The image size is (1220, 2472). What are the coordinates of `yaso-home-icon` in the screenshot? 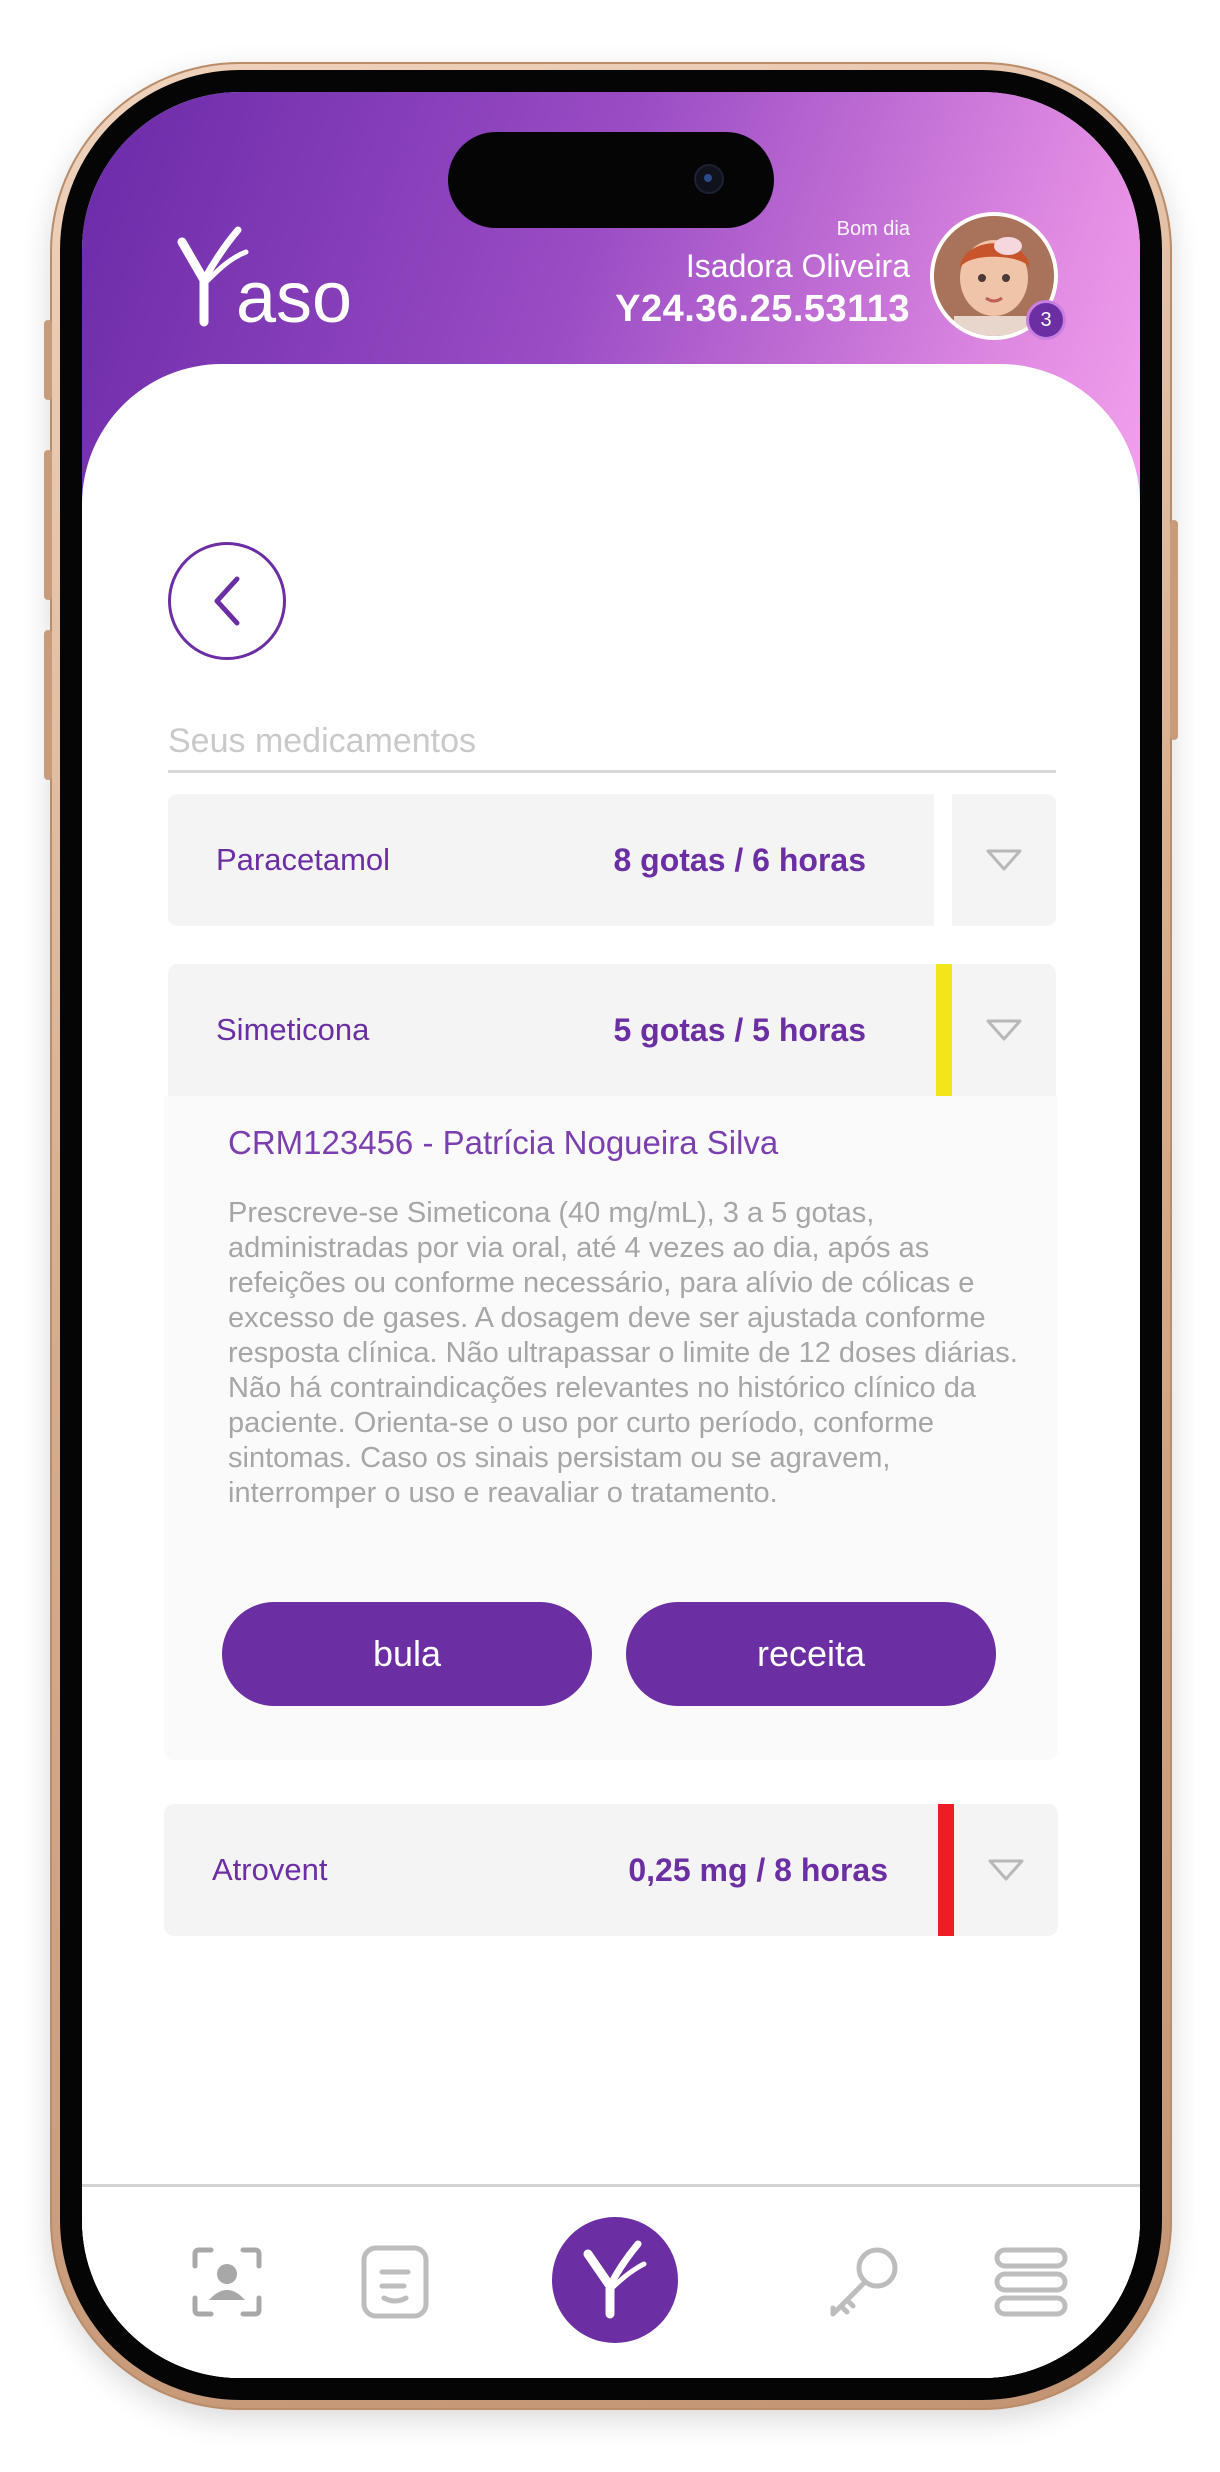 It's located at (615, 2279).